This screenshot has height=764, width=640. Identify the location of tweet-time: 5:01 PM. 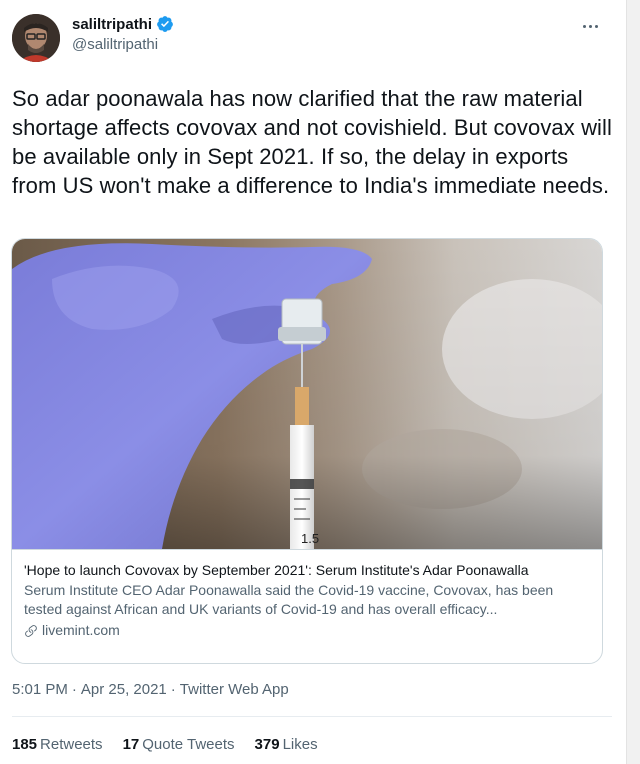
(40, 689).